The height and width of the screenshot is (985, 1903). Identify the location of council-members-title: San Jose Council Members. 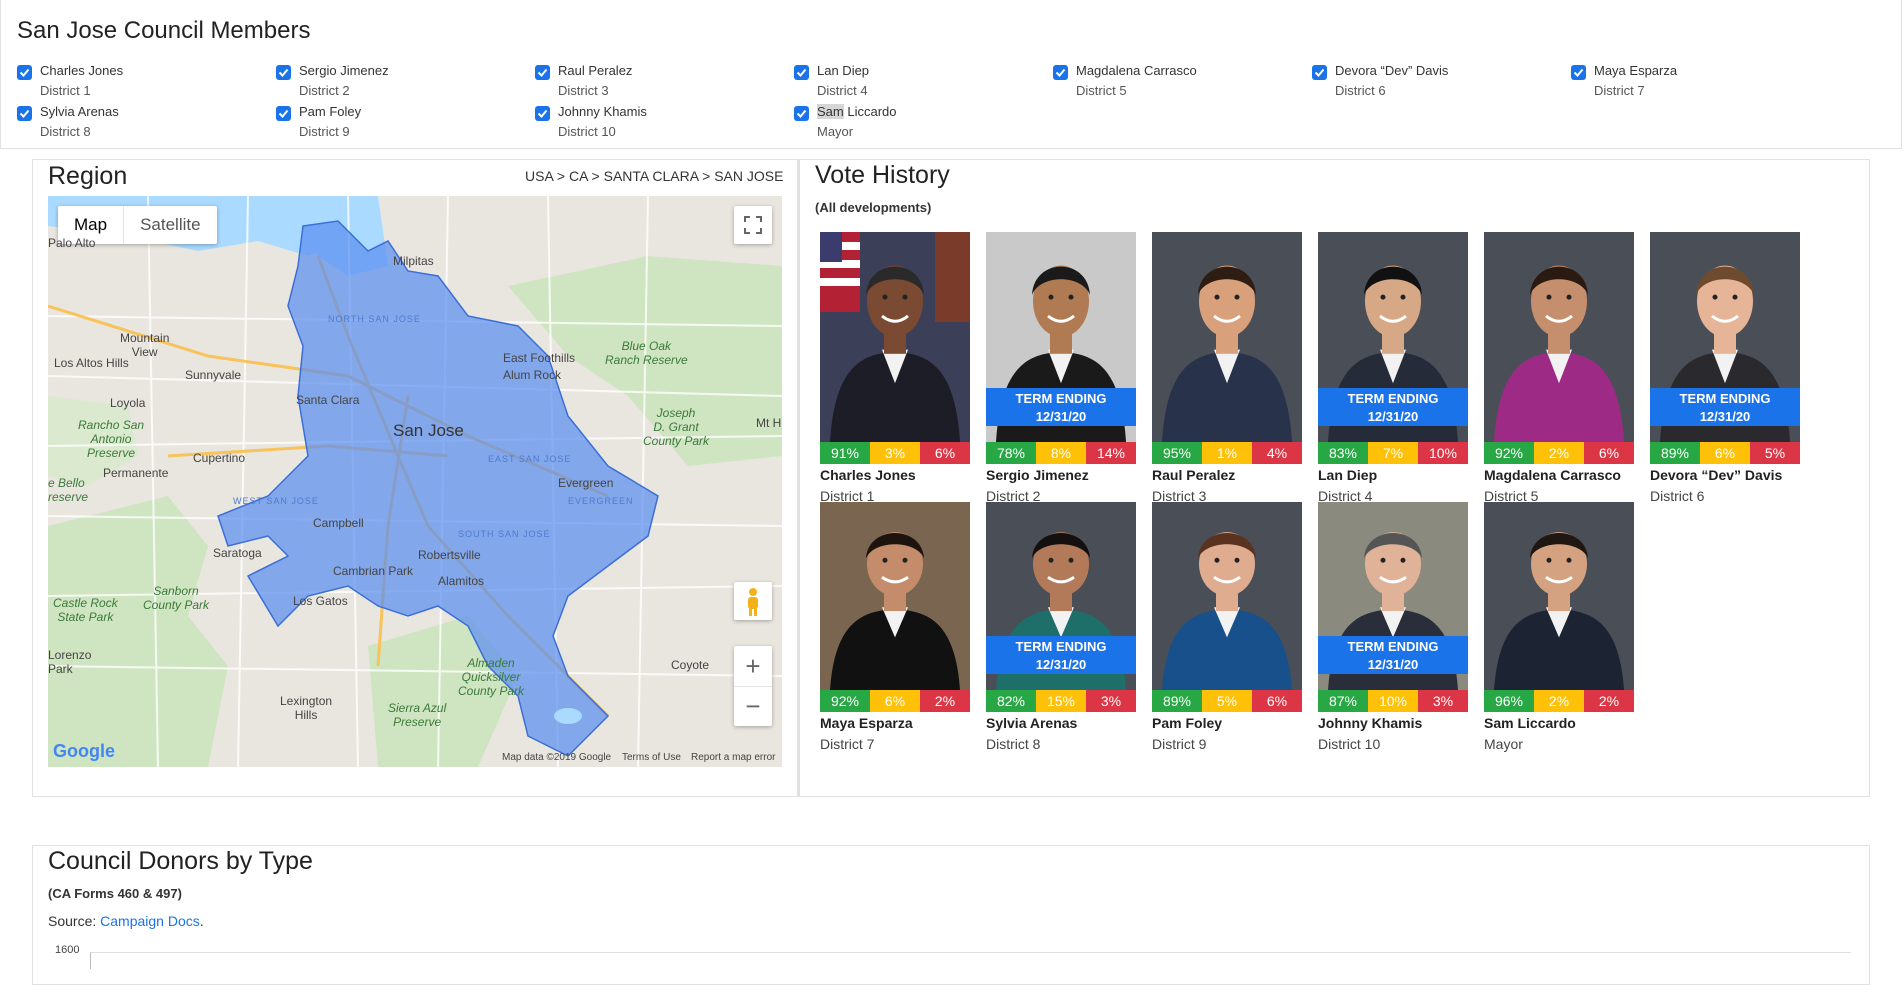
(164, 30).